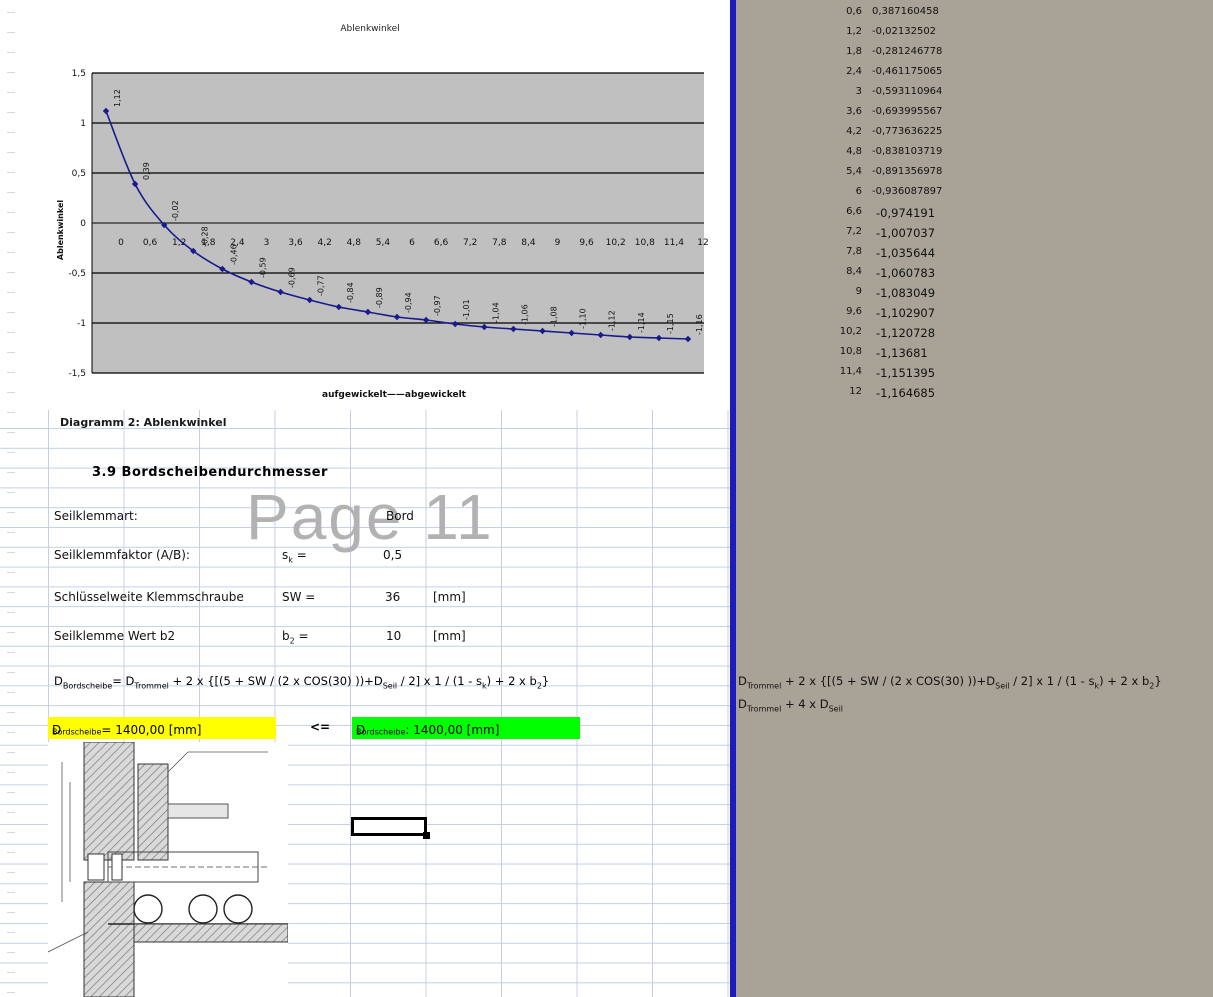 Image resolution: width=1213 pixels, height=997 pixels. Describe the element at coordinates (441, 243) in the screenshot. I see `x-tick-label: 6,6` at that location.